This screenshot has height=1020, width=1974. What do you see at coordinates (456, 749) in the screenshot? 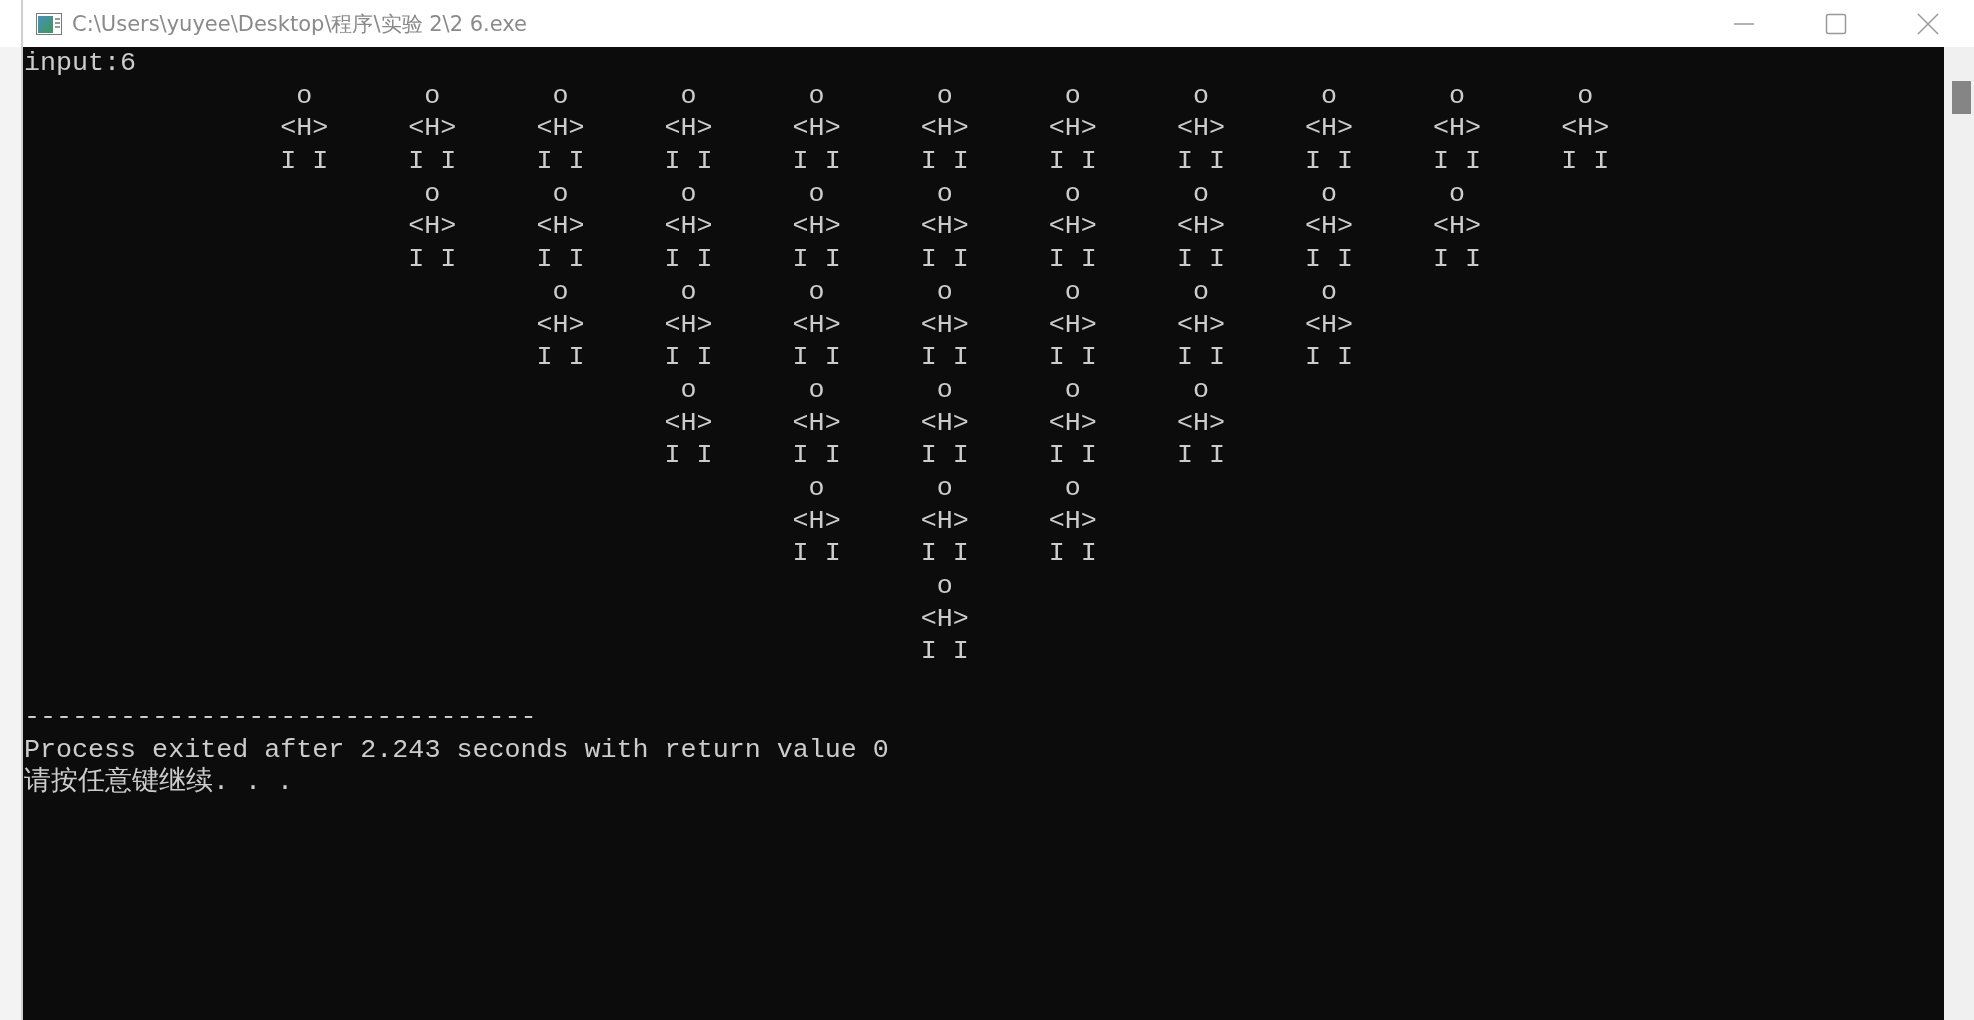
I see `console-line: Process exited after 2.243 seconds with return value 0` at bounding box center [456, 749].